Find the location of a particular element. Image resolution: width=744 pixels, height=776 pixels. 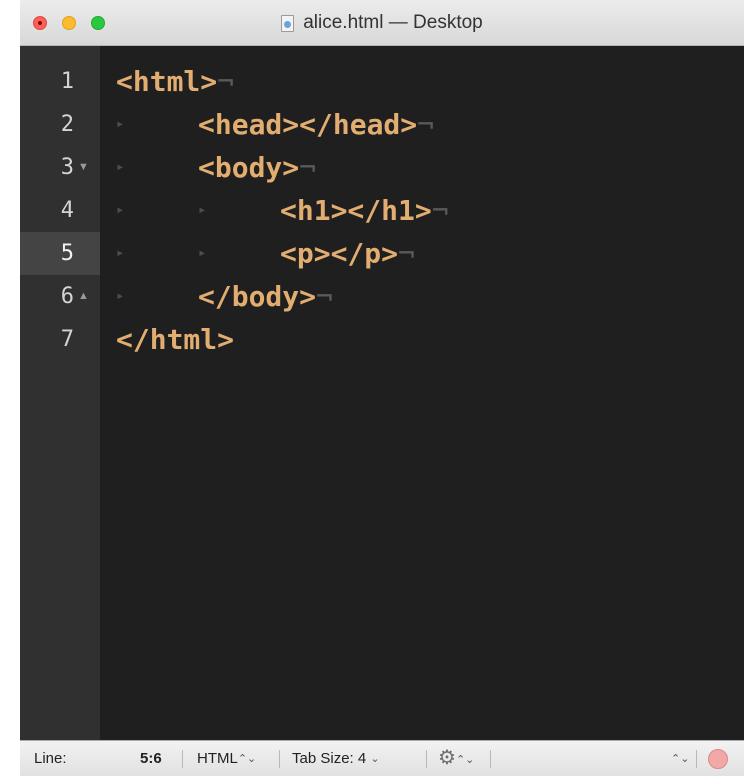

line-number: 1 is located at coordinates (67, 81).